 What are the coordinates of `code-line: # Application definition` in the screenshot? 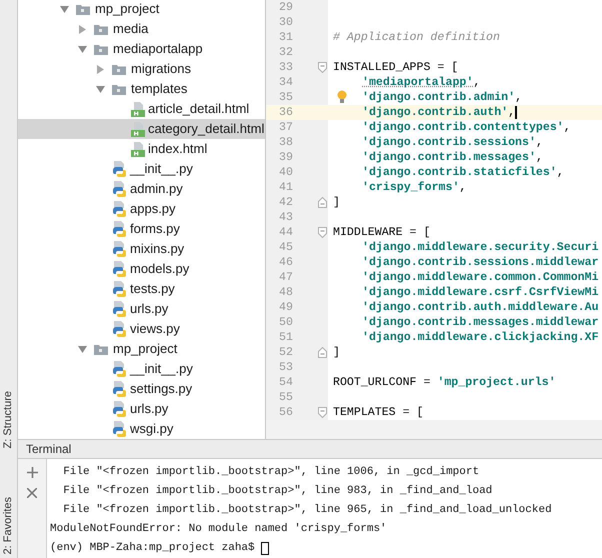 It's located at (416, 38).